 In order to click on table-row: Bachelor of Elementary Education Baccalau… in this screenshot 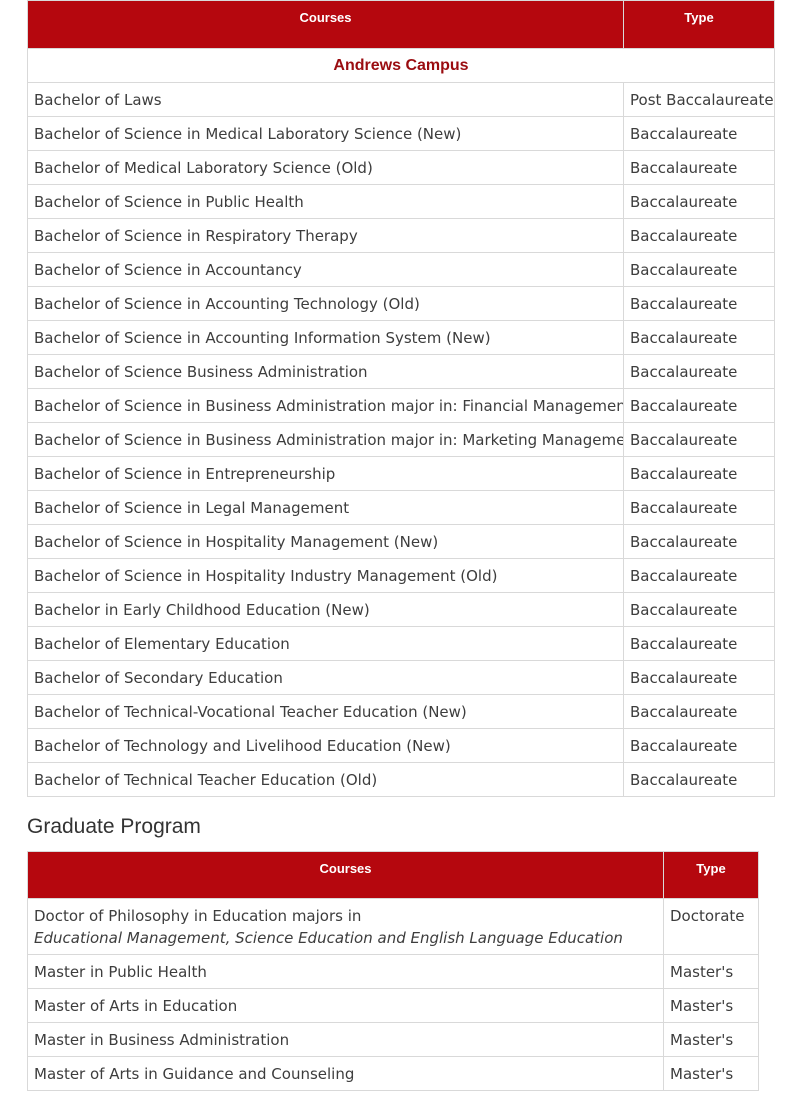, I will do `click(401, 643)`.